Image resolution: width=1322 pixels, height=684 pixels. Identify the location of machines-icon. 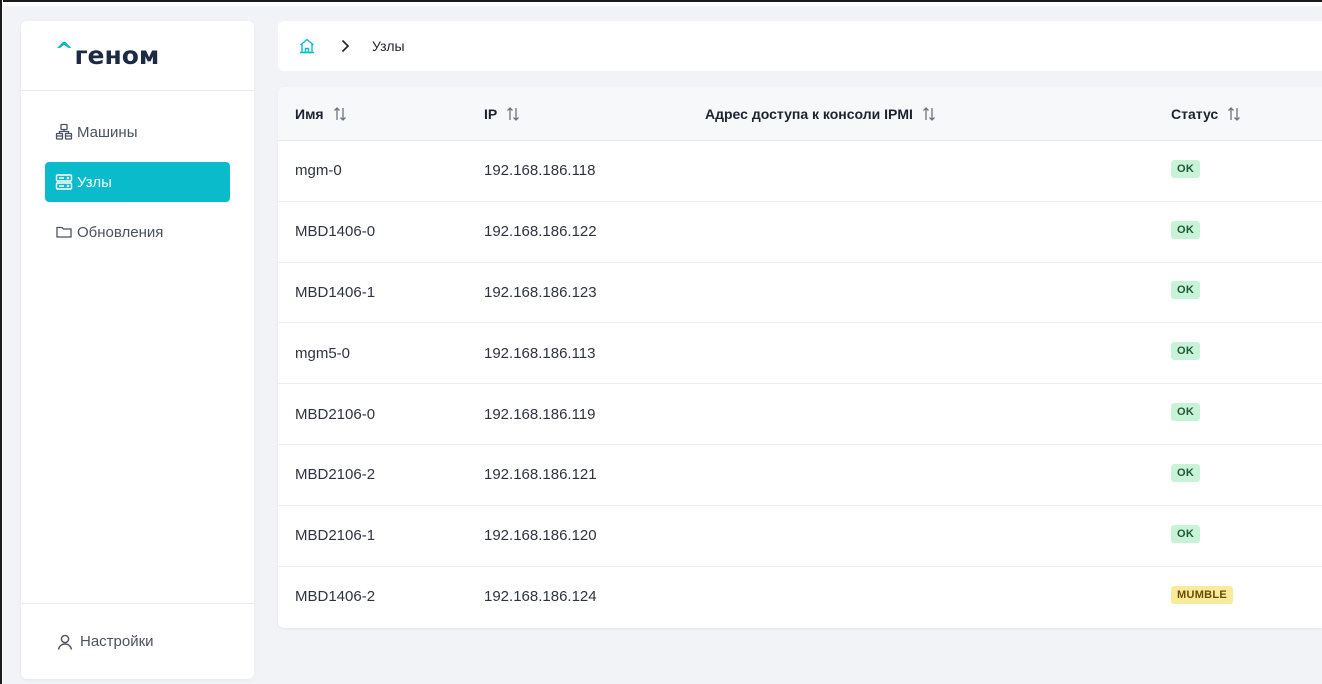
(64, 132).